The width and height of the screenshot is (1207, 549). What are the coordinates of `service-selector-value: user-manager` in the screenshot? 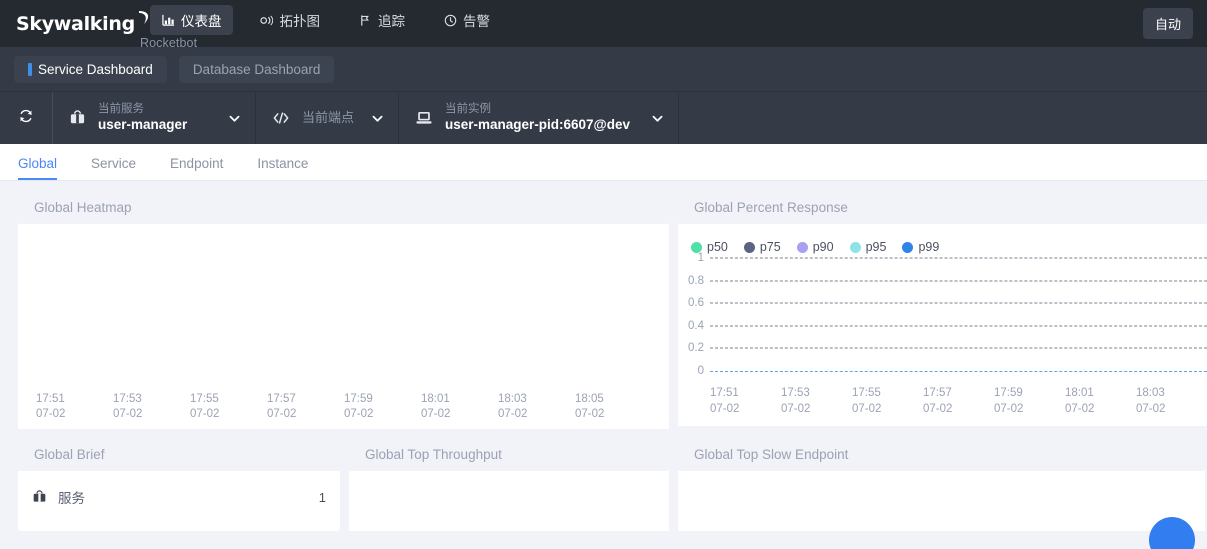 It's located at (143, 124).